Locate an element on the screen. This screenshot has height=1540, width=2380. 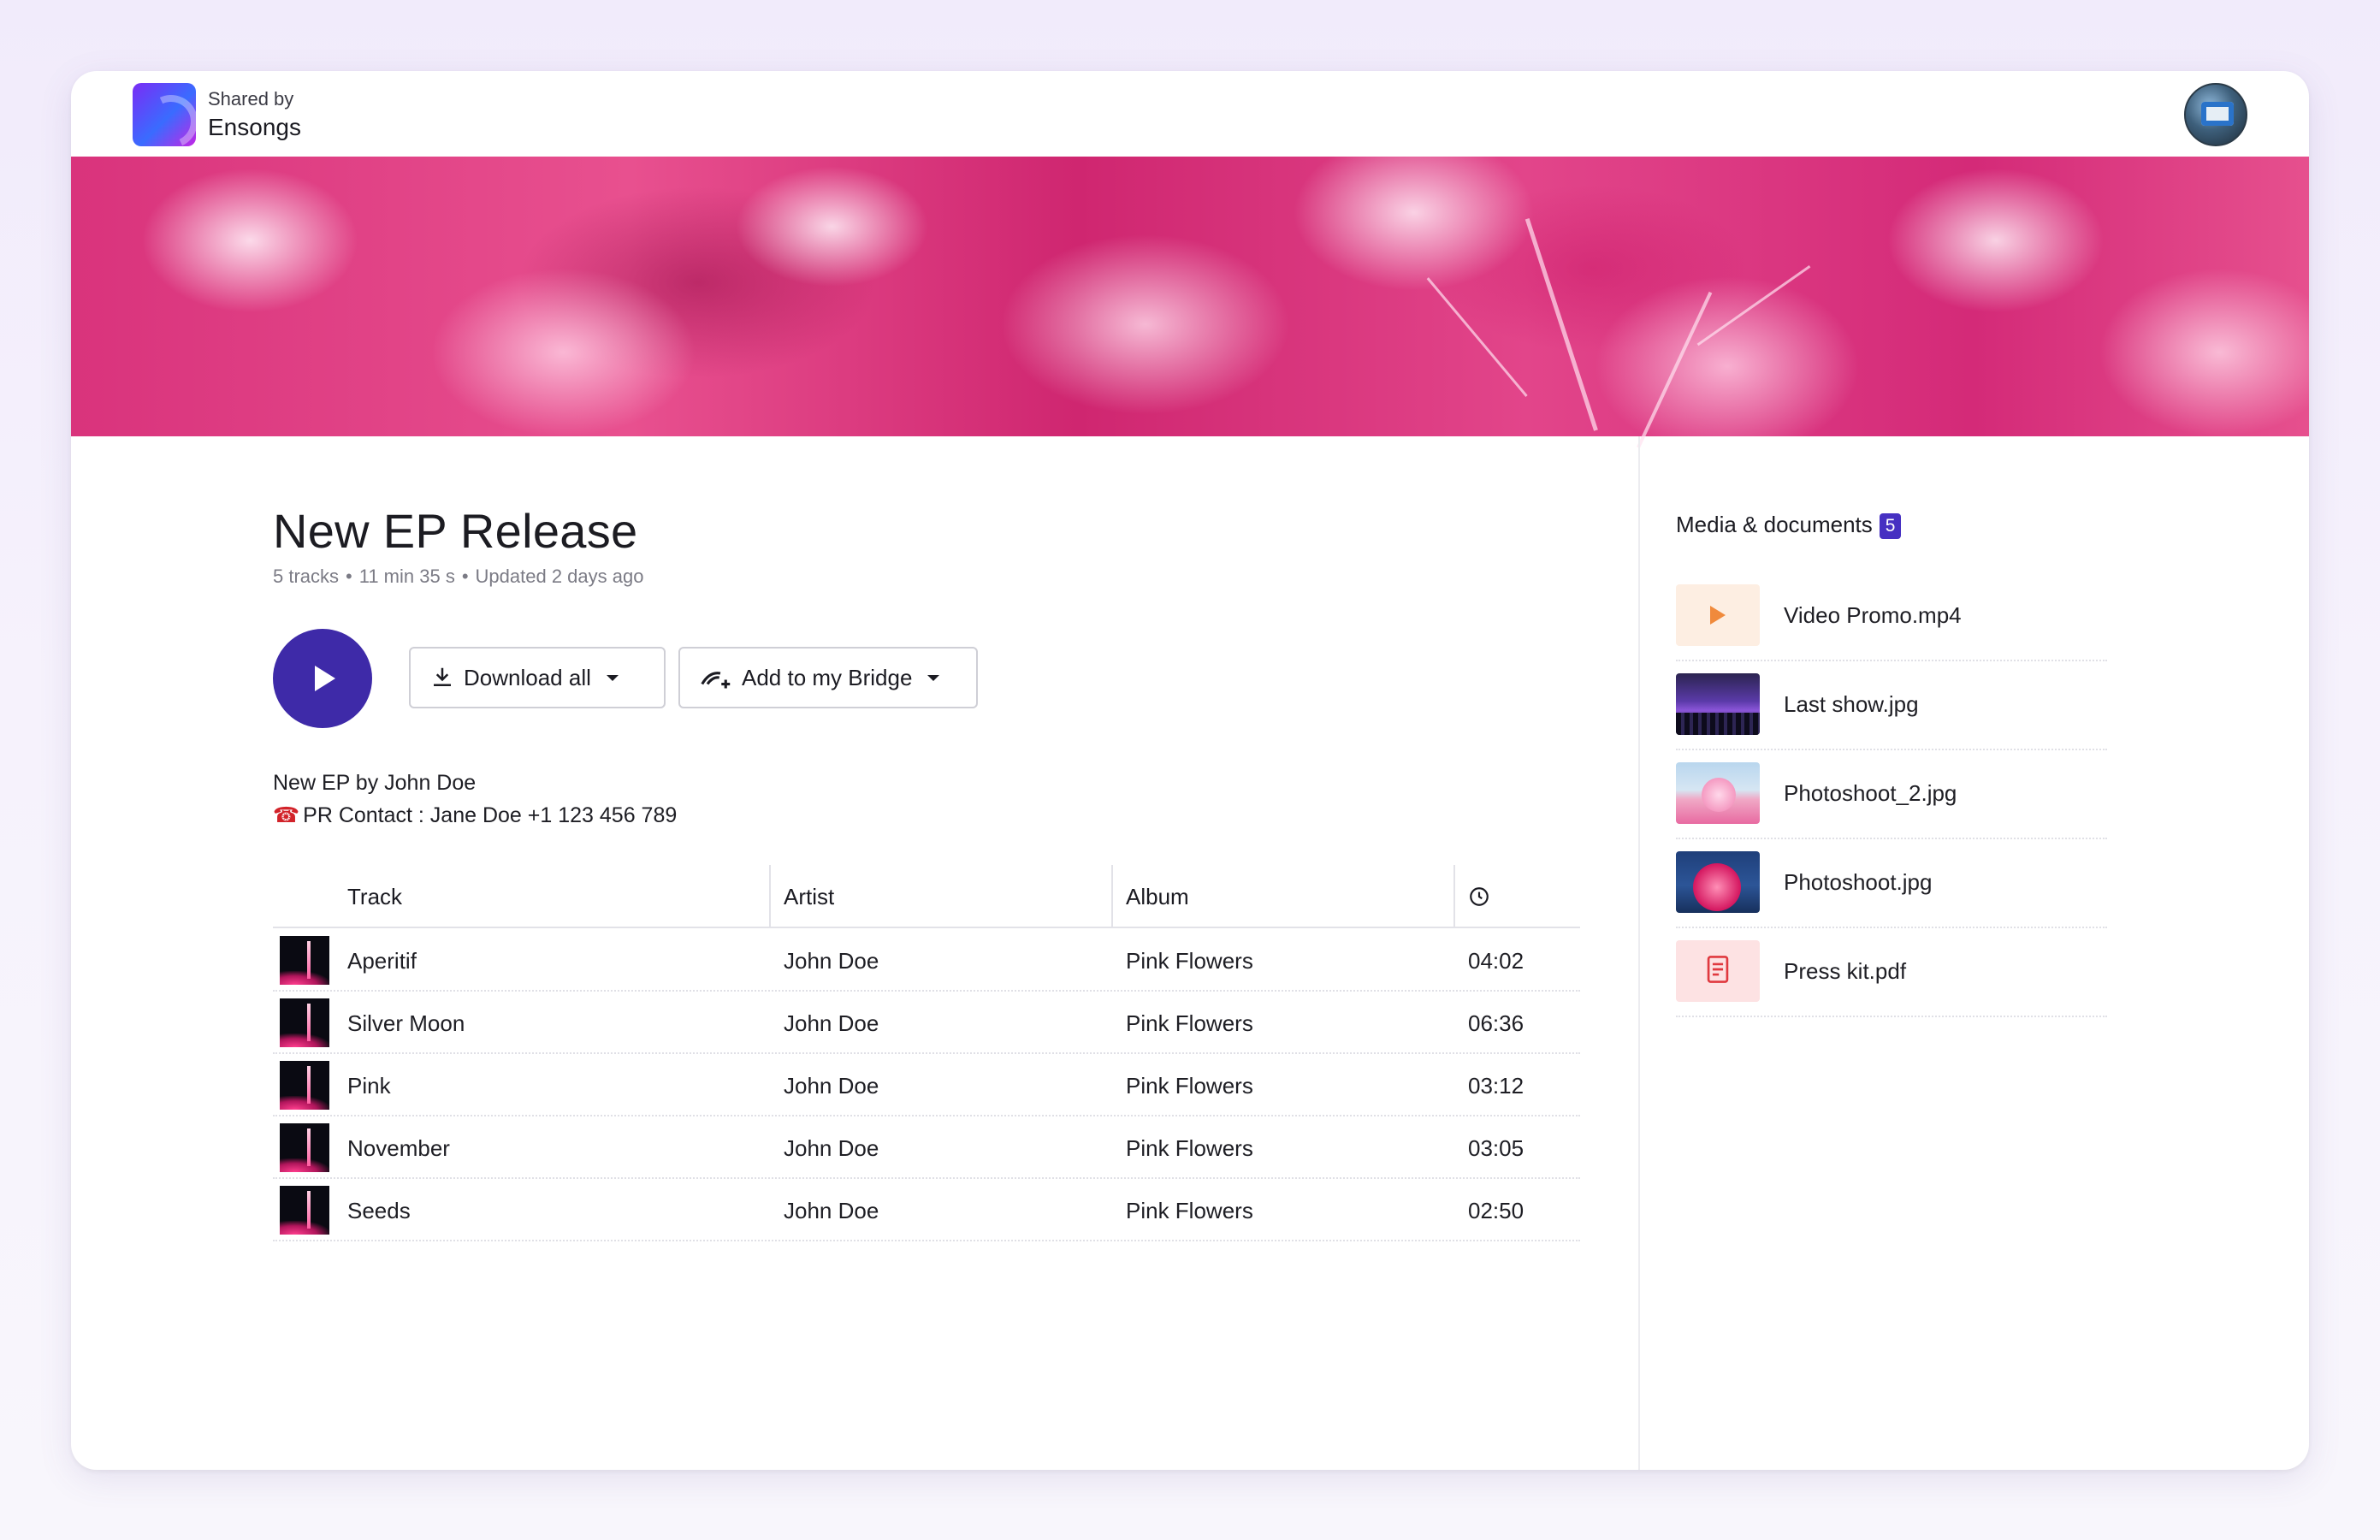
media-item: Photoshoot_2.jpg is located at coordinates (1891, 794).